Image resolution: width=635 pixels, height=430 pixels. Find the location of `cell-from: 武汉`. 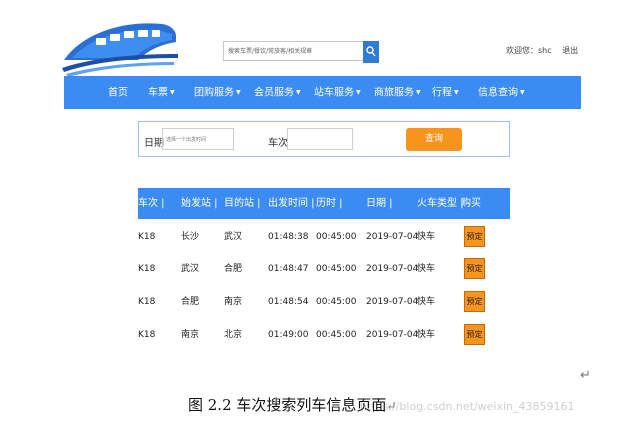

cell-from: 武汉 is located at coordinates (190, 269).